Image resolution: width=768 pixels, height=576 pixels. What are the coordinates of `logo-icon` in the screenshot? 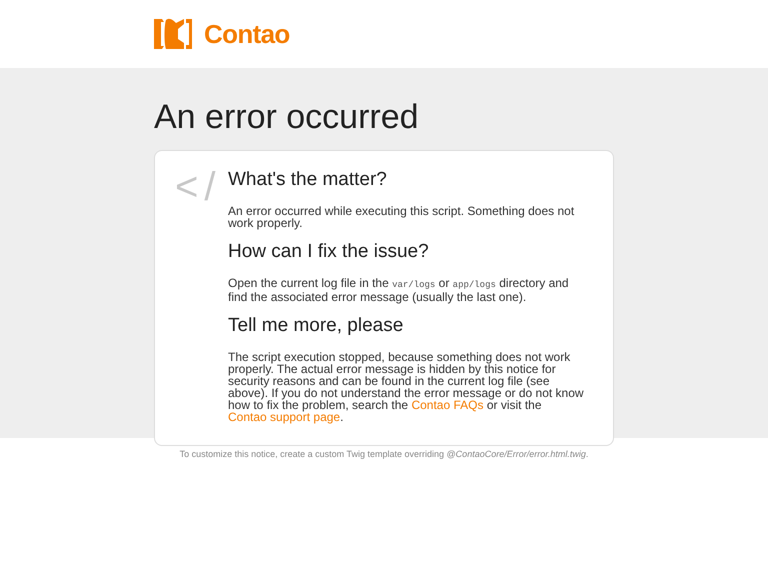 It's located at (173, 34).